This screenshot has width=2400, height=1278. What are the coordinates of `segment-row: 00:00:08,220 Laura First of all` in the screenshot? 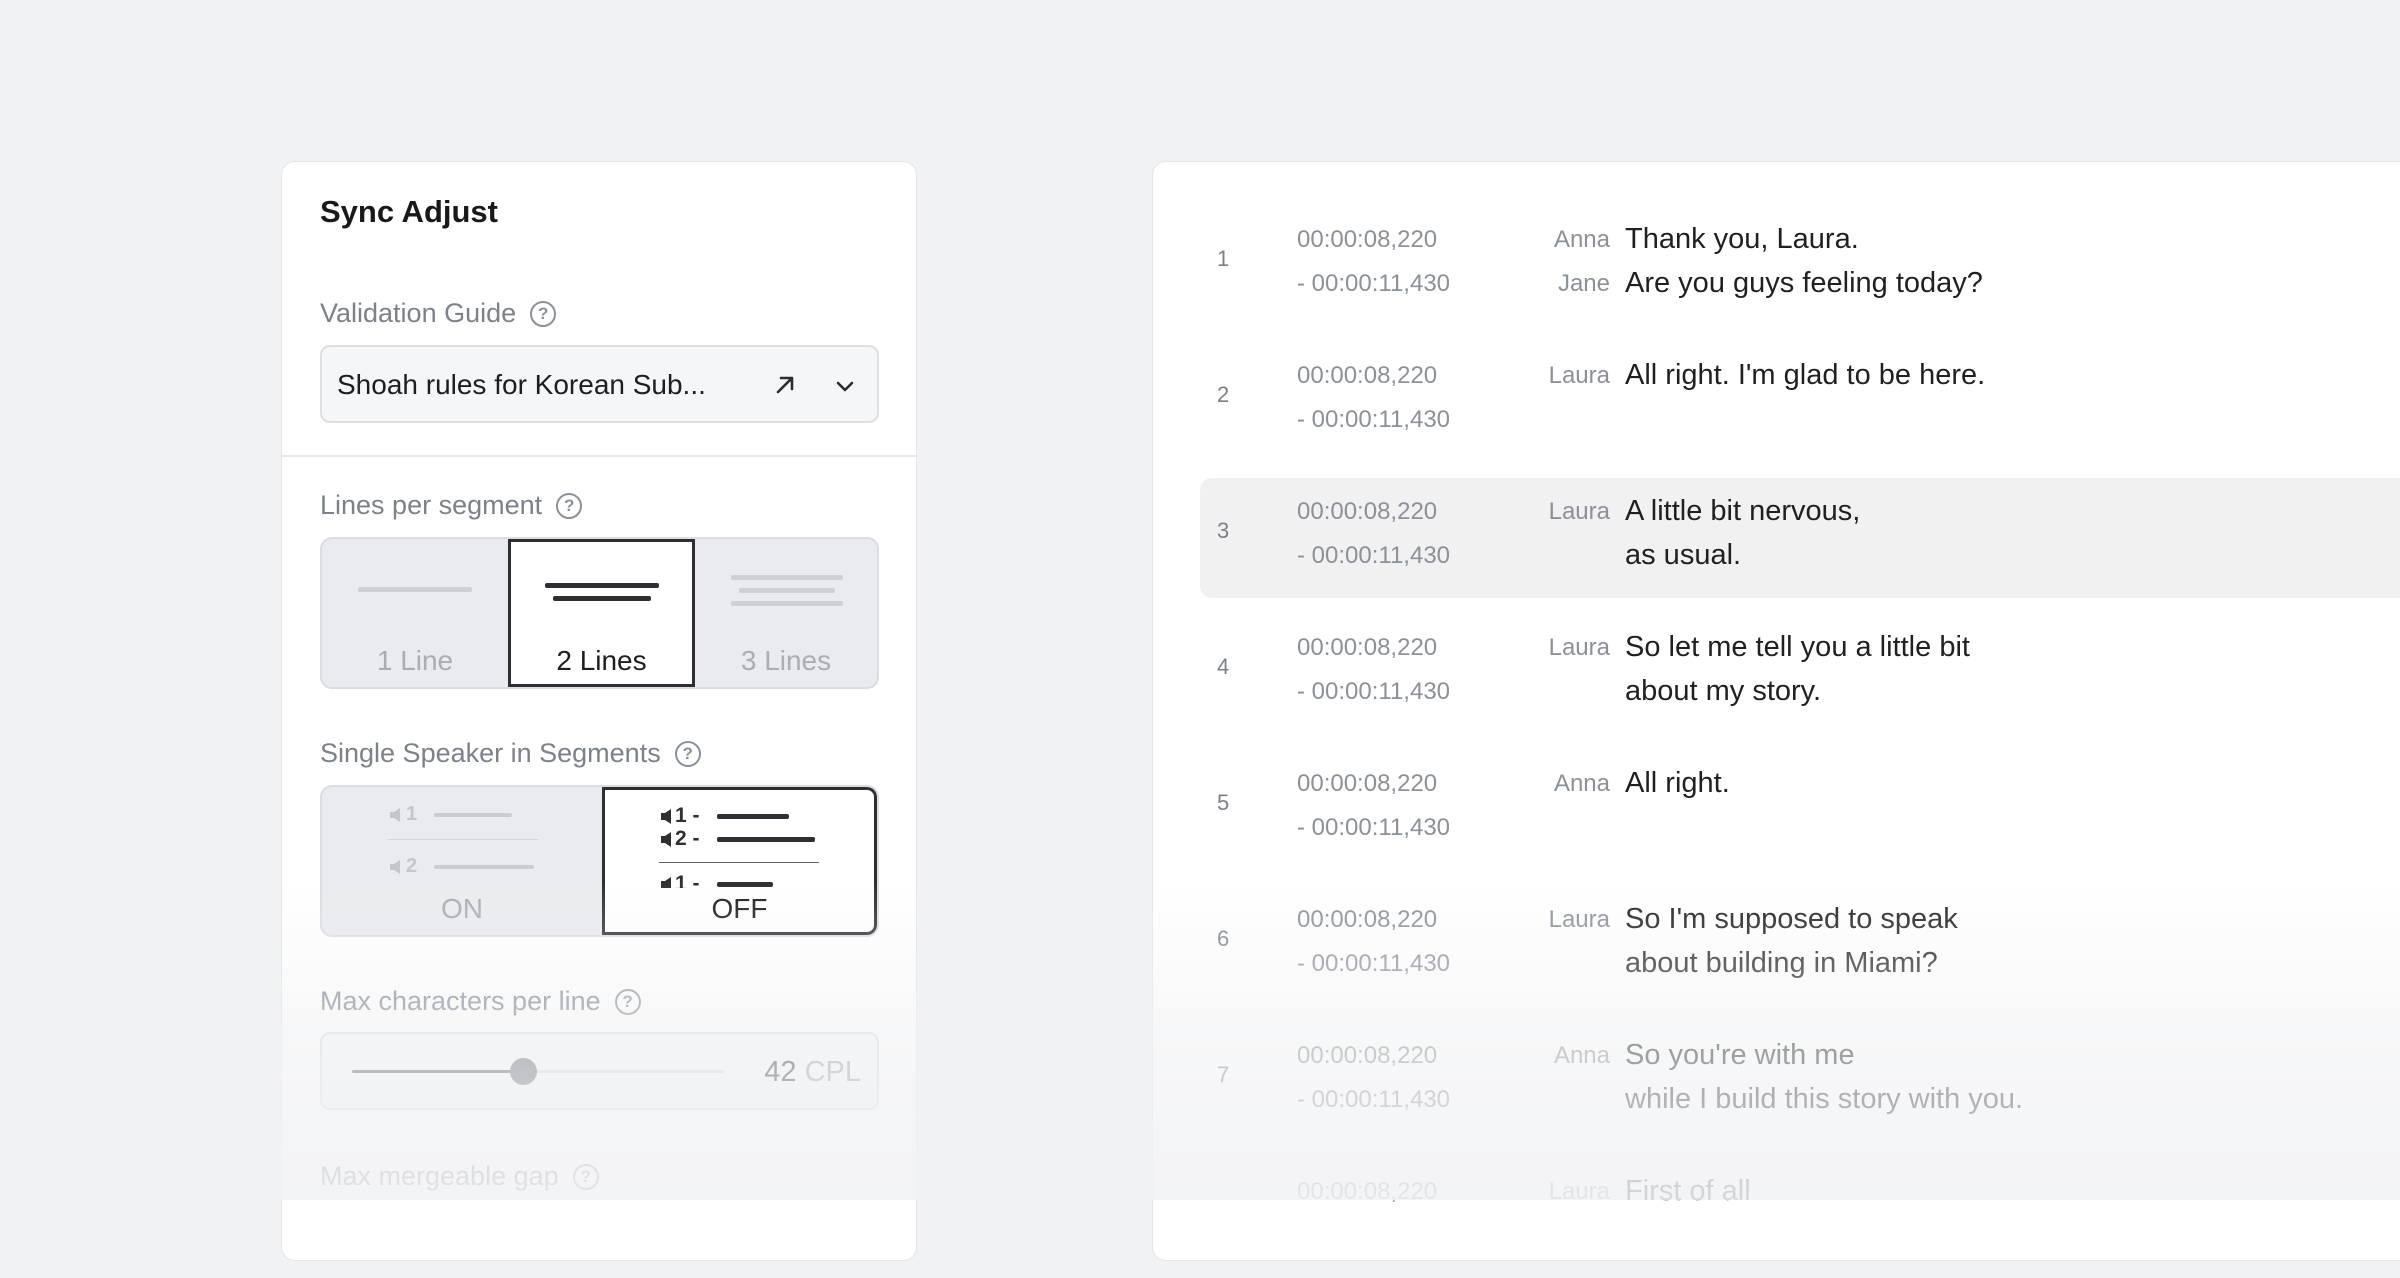 It's located at (1800, 1218).